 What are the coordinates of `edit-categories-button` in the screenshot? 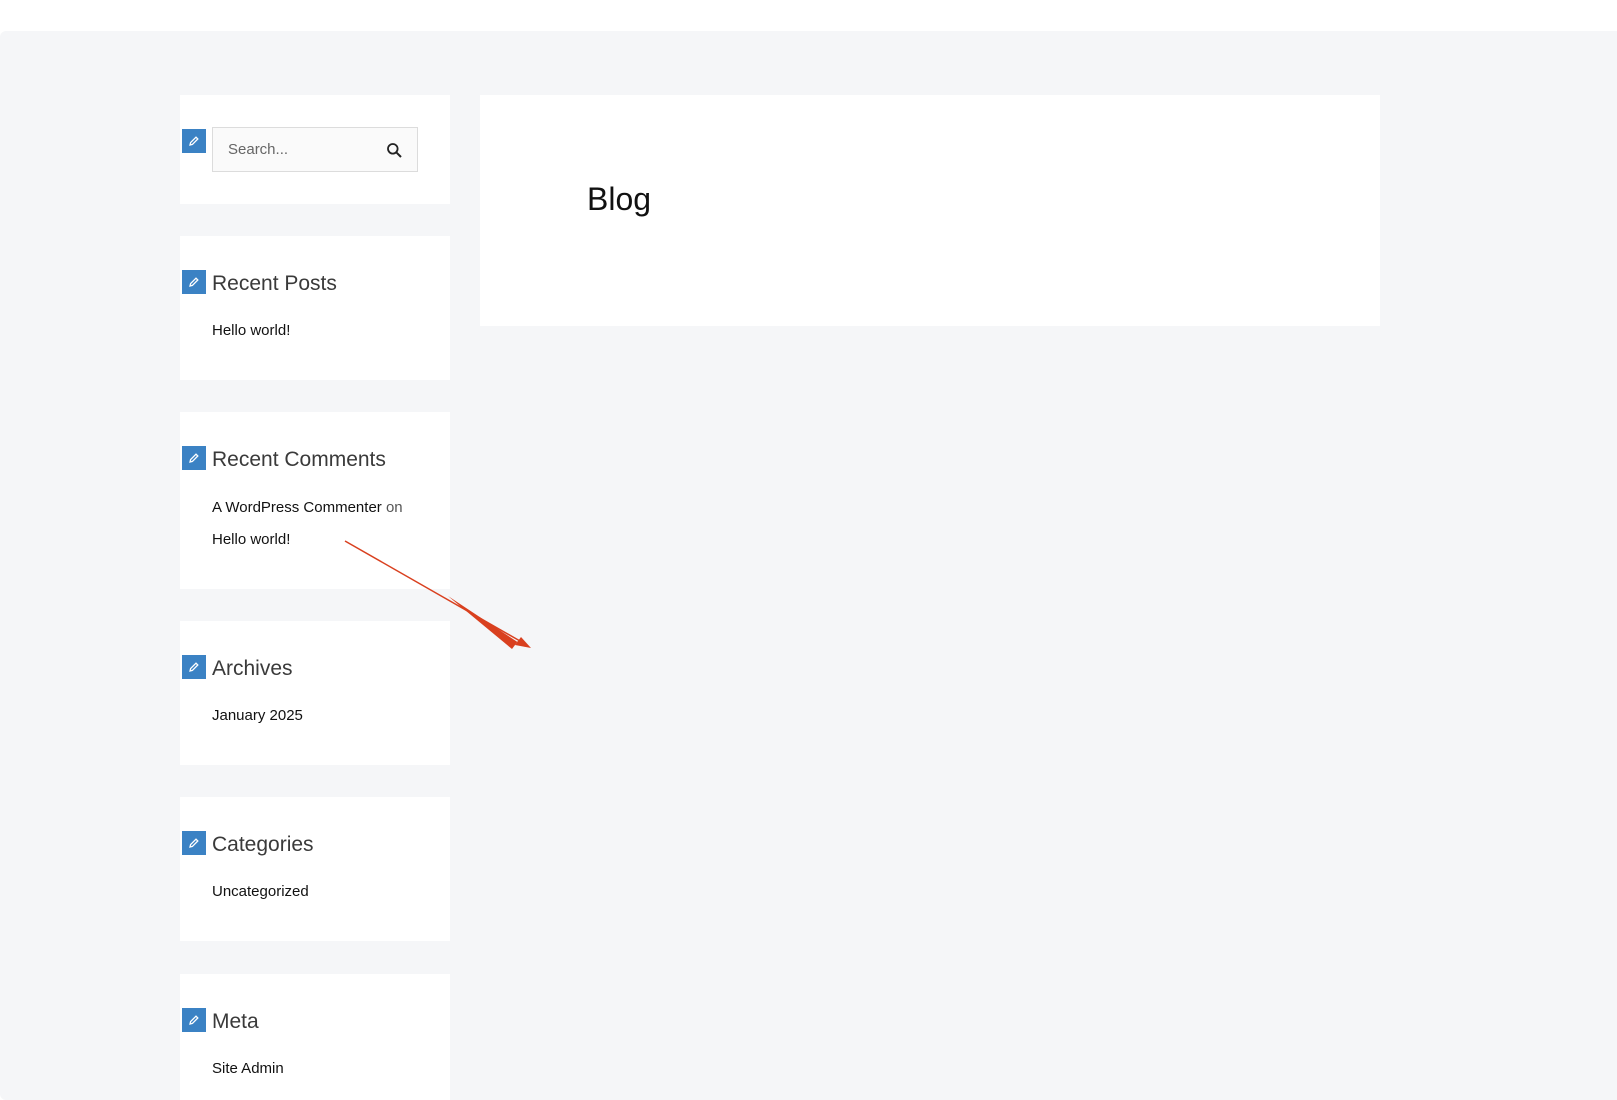 It's located at (194, 843).